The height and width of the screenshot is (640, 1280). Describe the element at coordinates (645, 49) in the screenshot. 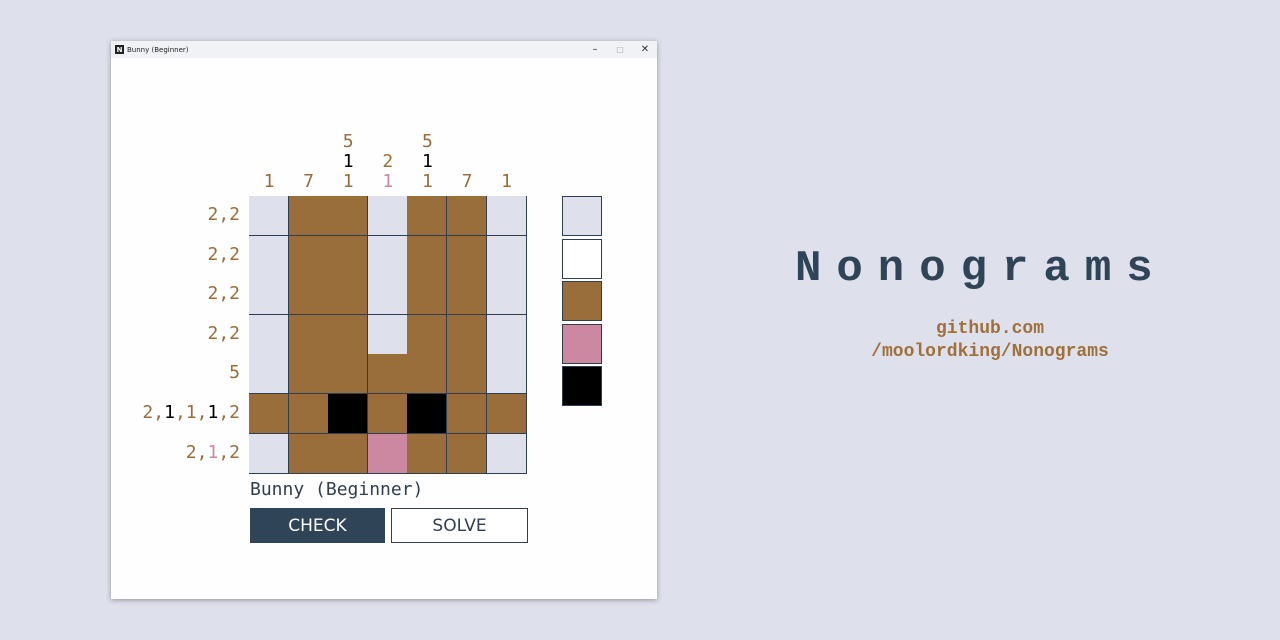

I see `close-button: ✕` at that location.